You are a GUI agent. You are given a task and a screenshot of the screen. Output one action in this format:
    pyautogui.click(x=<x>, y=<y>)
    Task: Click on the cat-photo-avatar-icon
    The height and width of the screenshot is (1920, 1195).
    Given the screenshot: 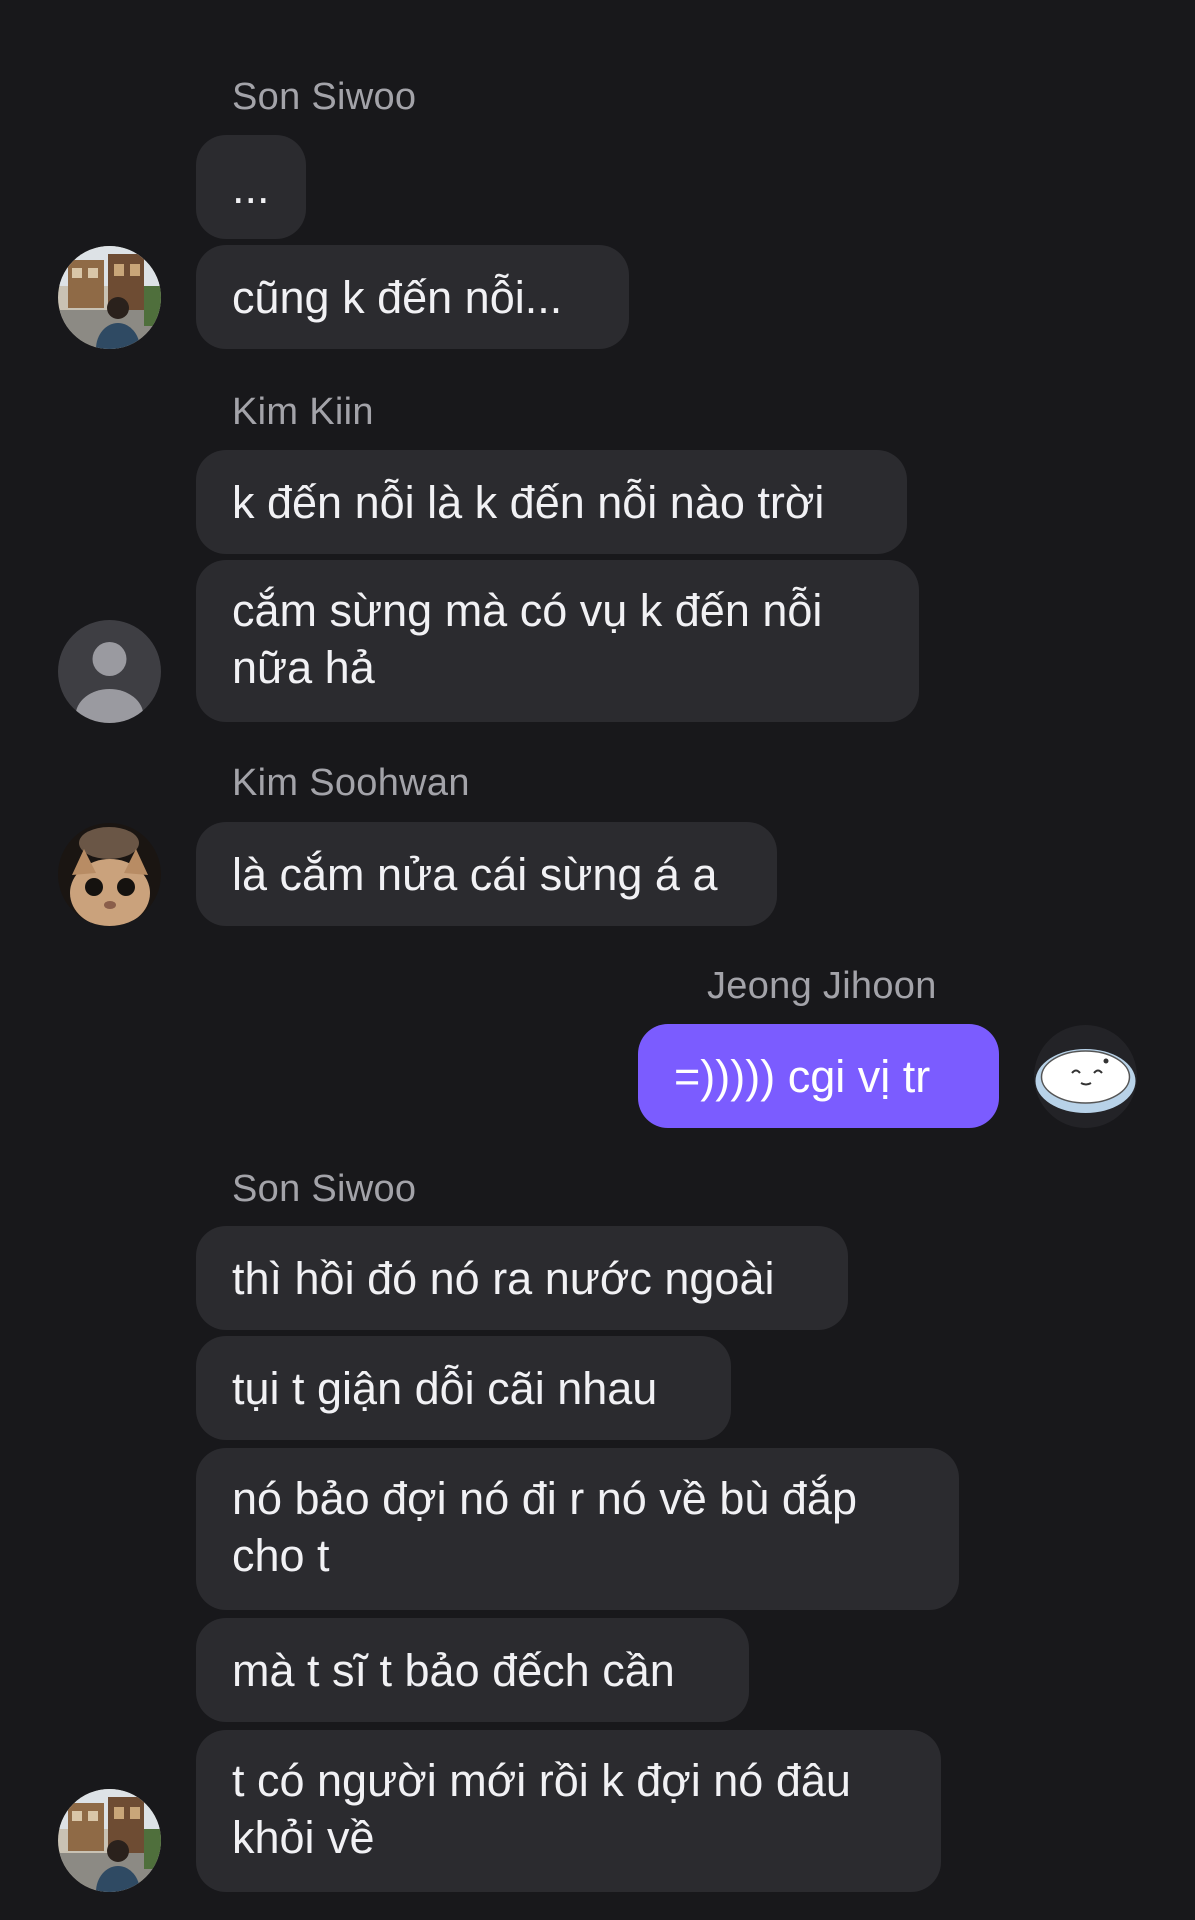 What is the action you would take?
    pyautogui.click(x=109, y=874)
    